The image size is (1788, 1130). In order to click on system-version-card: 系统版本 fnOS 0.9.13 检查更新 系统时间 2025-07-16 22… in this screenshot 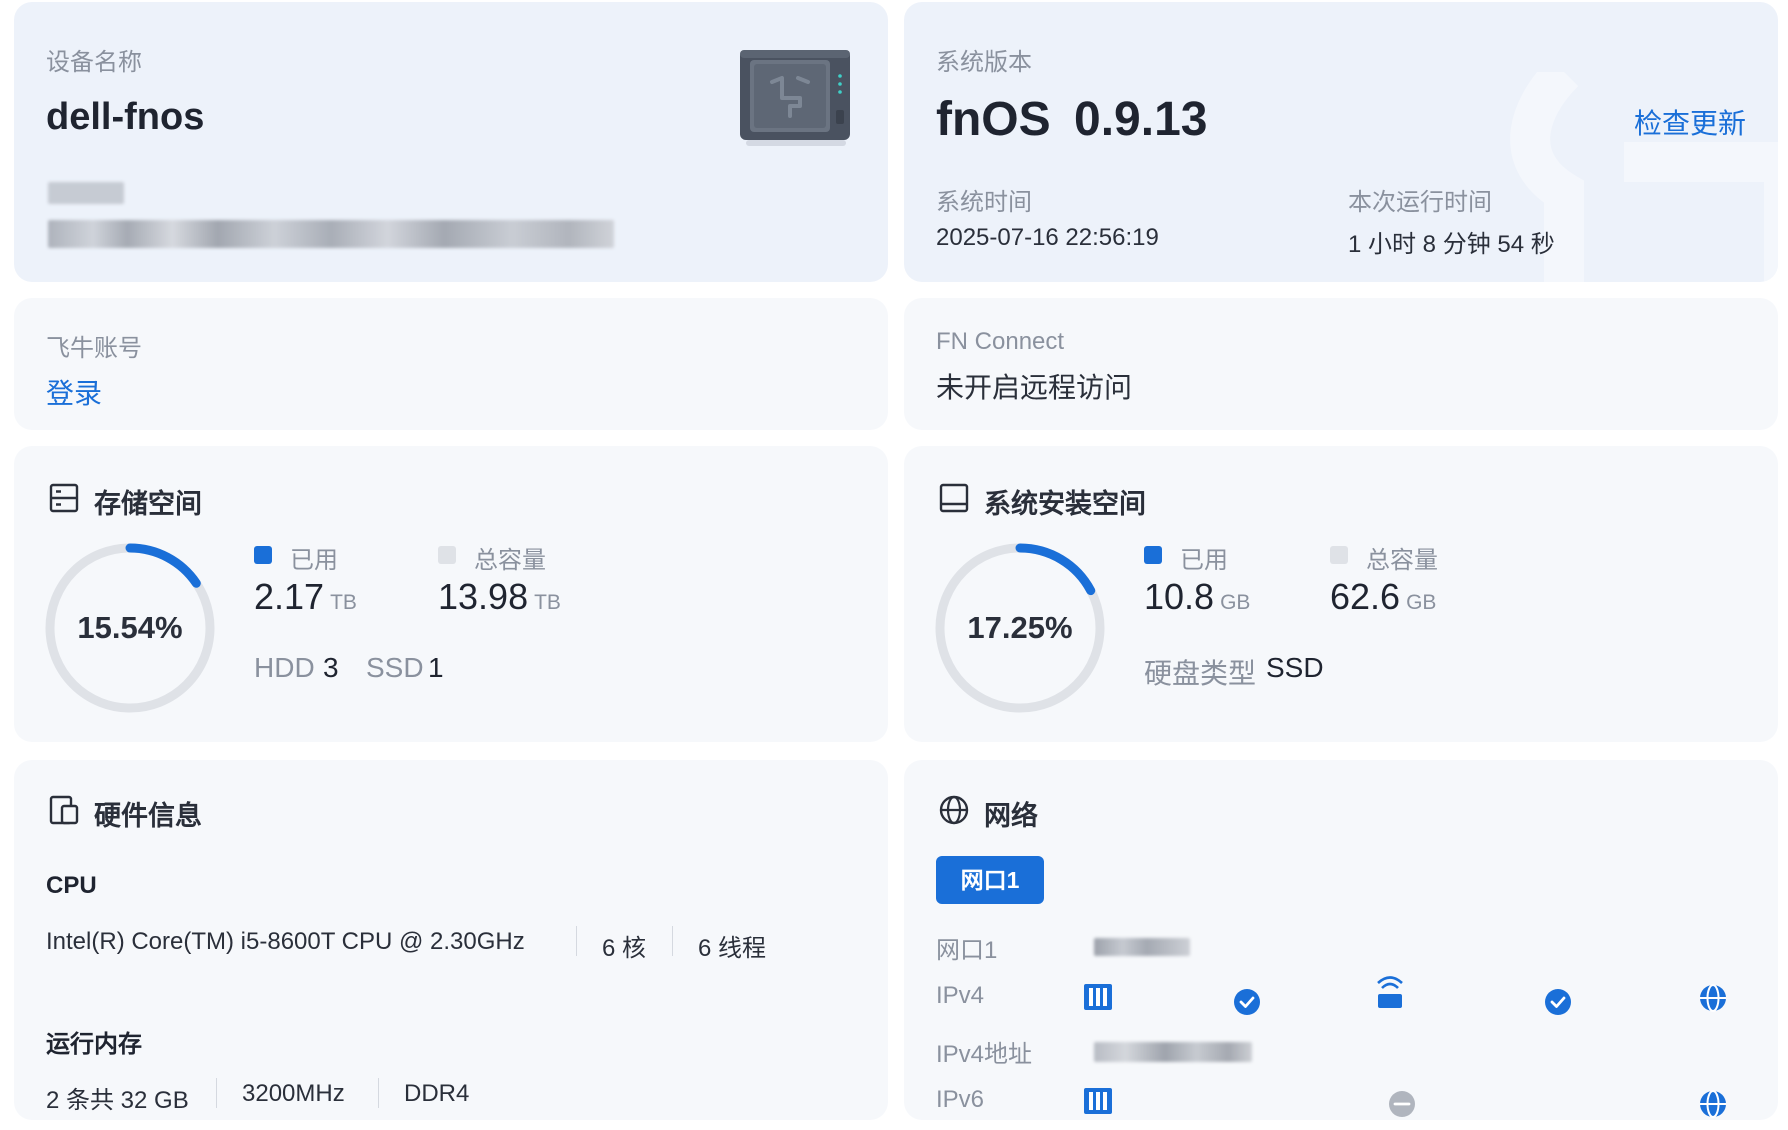, I will do `click(1341, 142)`.